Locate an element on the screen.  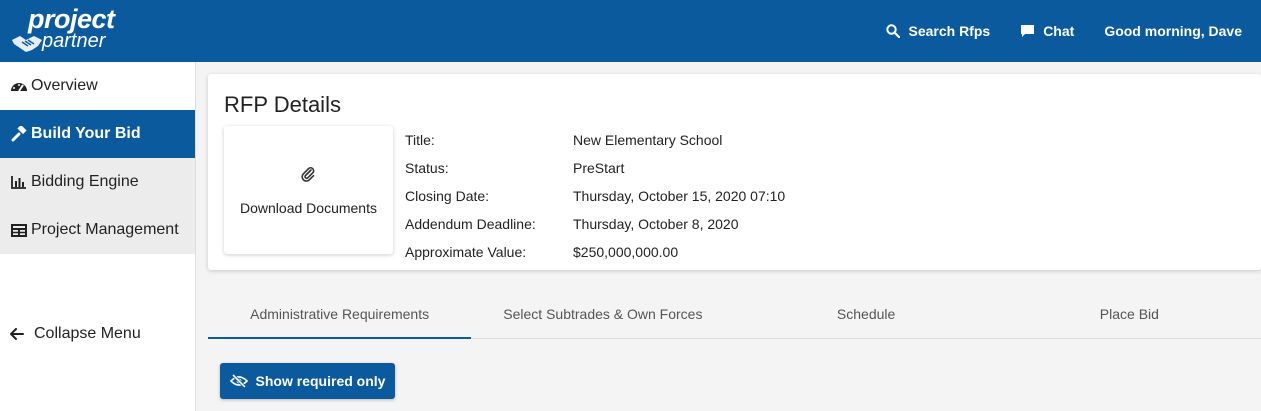
info-row-status: Status: PreStart is located at coordinates (595, 168).